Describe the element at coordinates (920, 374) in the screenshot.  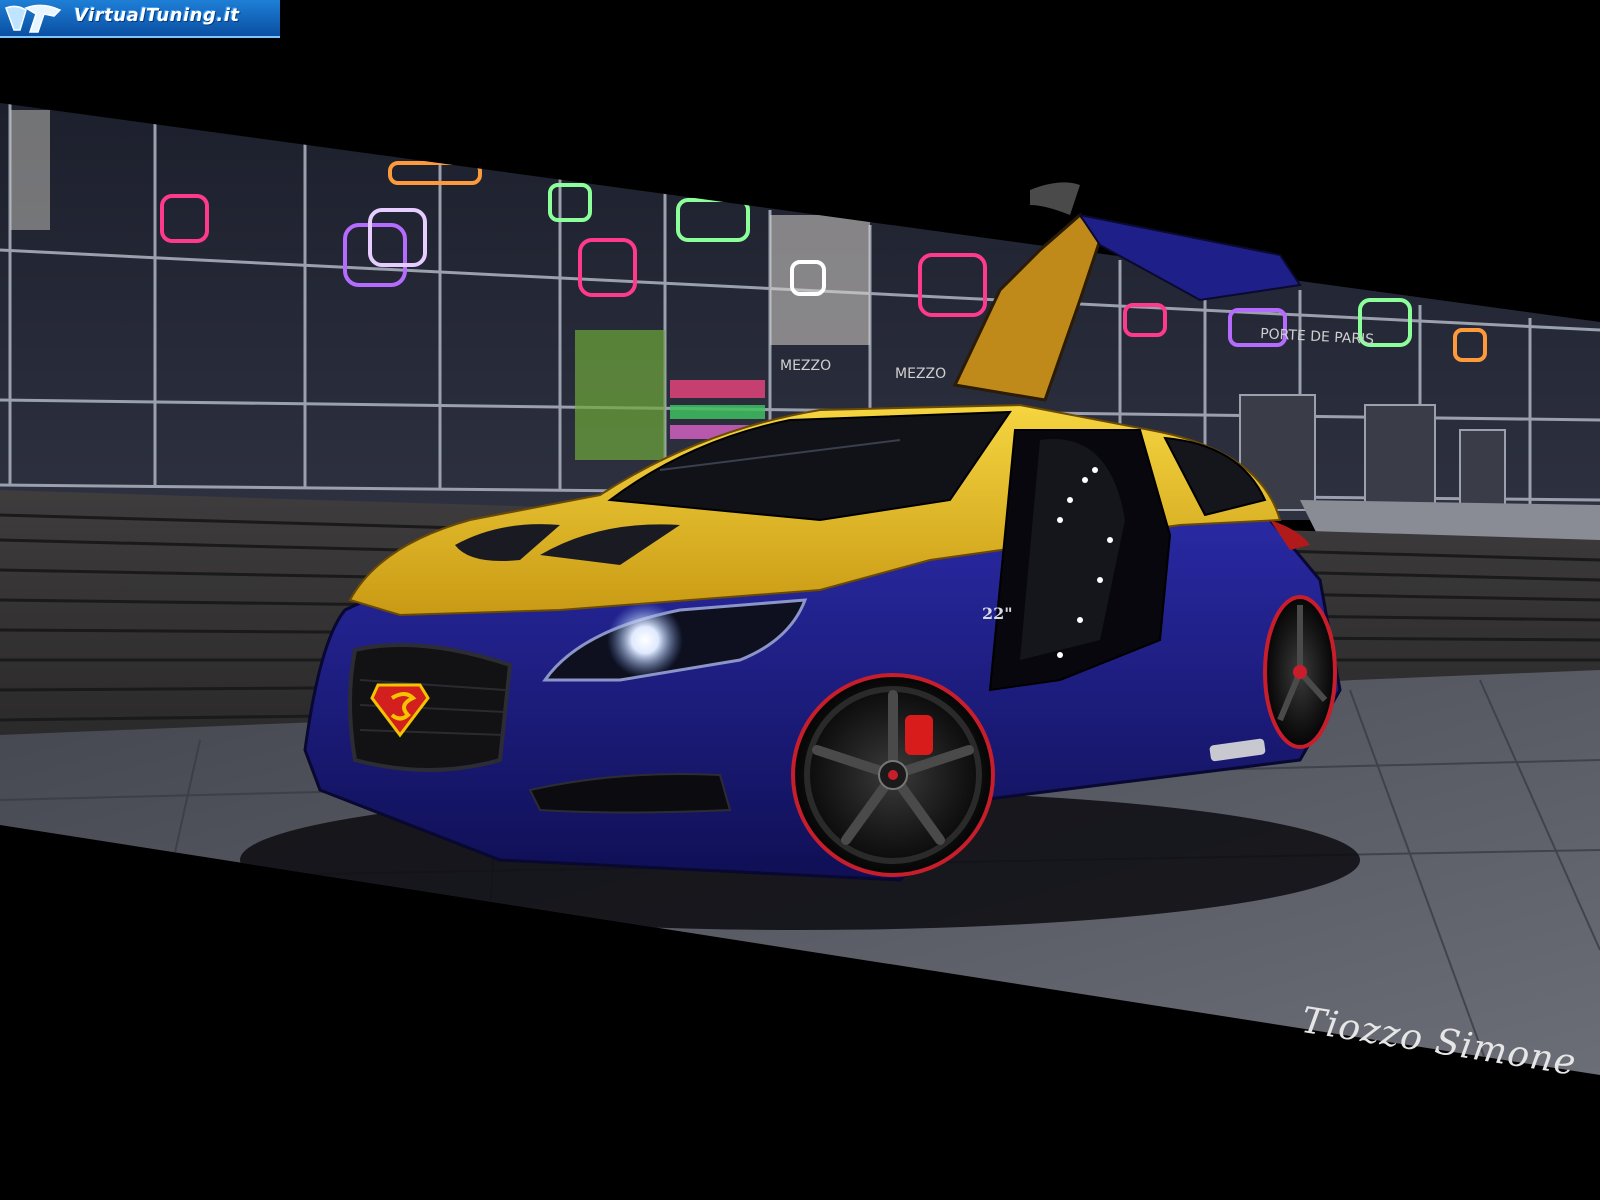
I see `store-sign-right: MEZZO` at that location.